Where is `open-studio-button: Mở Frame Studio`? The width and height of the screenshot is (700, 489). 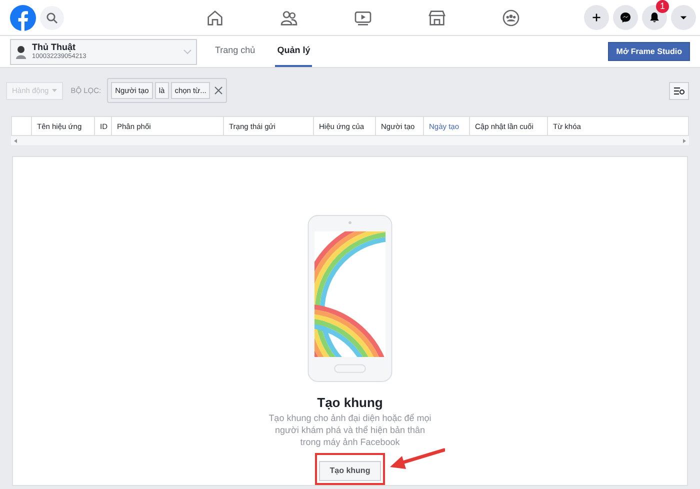
open-studio-button: Mở Frame Studio is located at coordinates (649, 51).